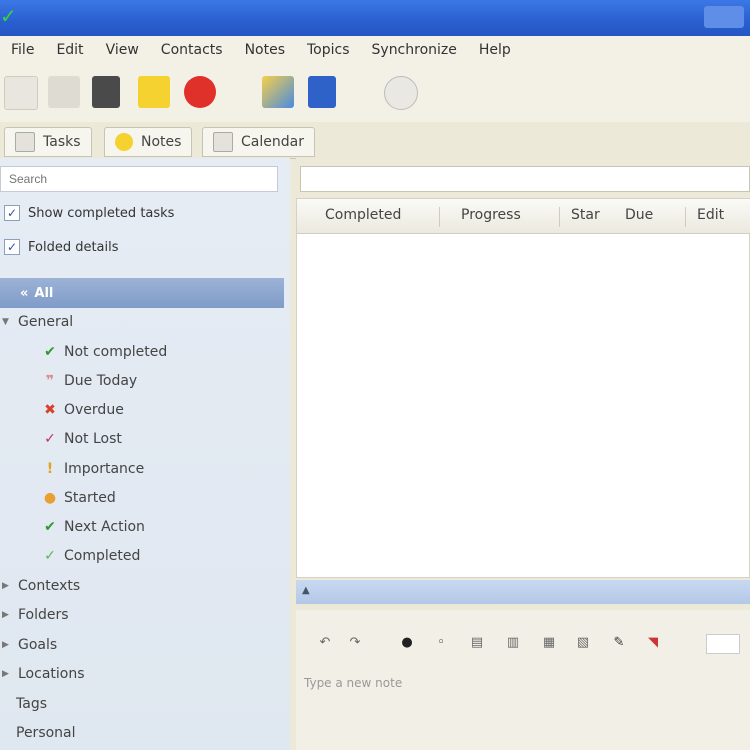  What do you see at coordinates (38, 645) in the screenshot?
I see `tree-section-label: Goals` at bounding box center [38, 645].